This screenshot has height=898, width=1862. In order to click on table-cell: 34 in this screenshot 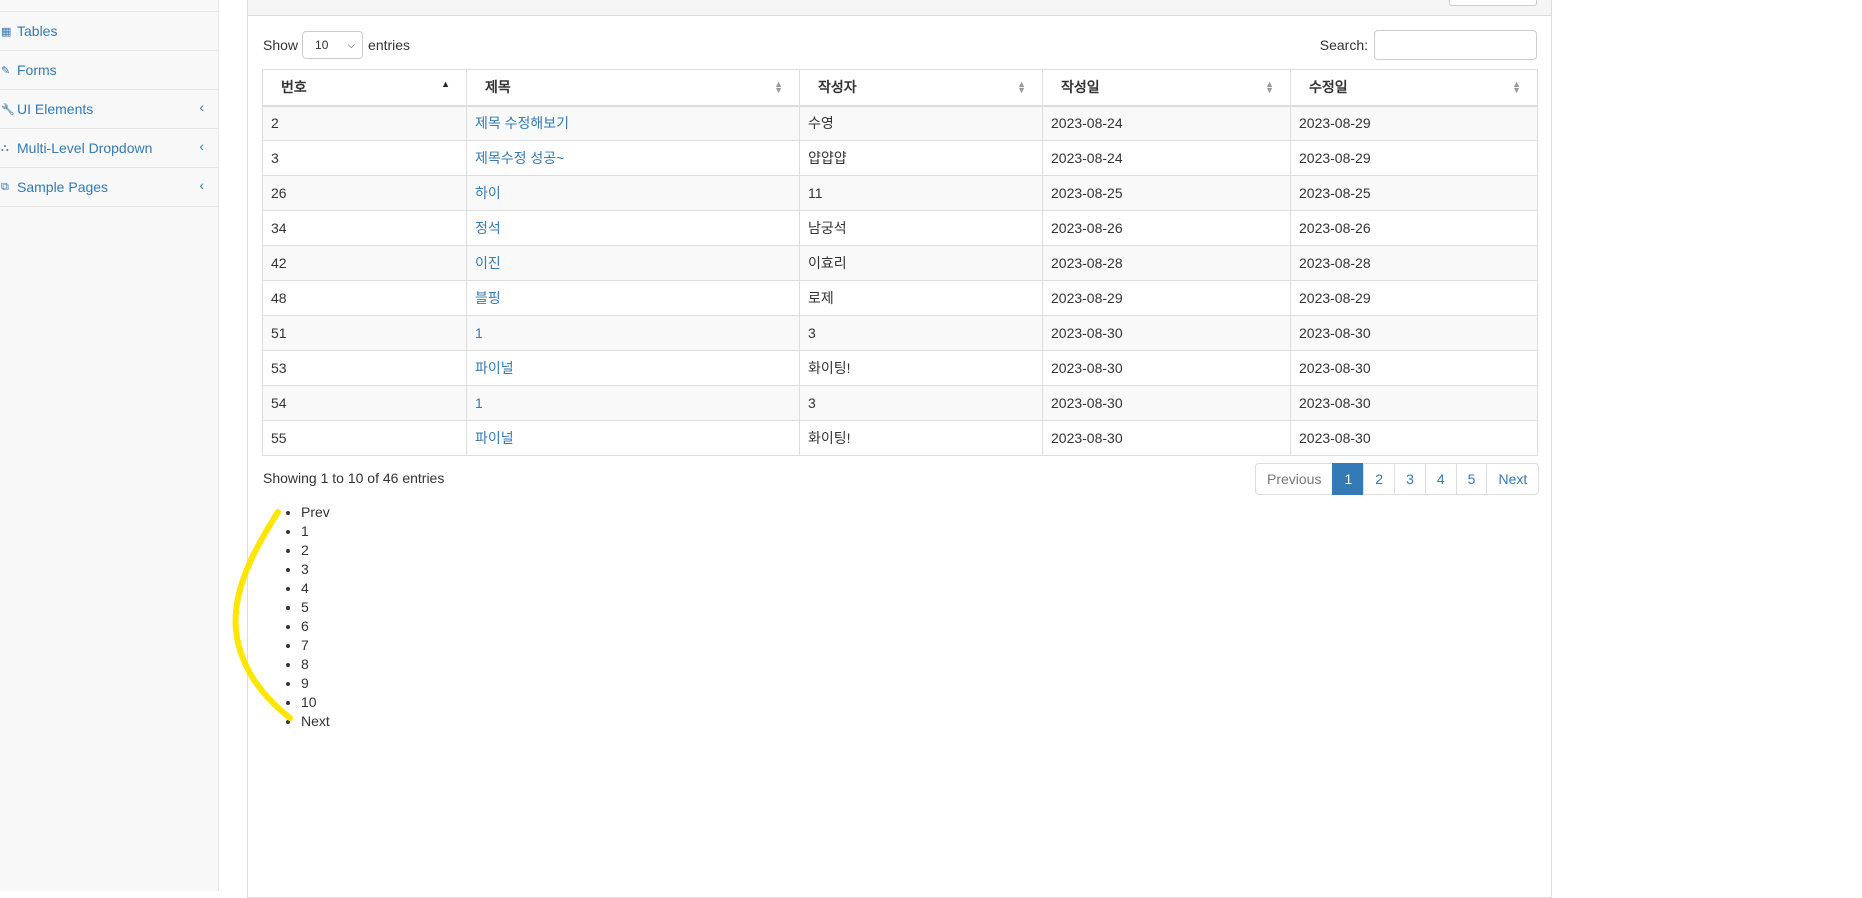, I will do `click(364, 228)`.